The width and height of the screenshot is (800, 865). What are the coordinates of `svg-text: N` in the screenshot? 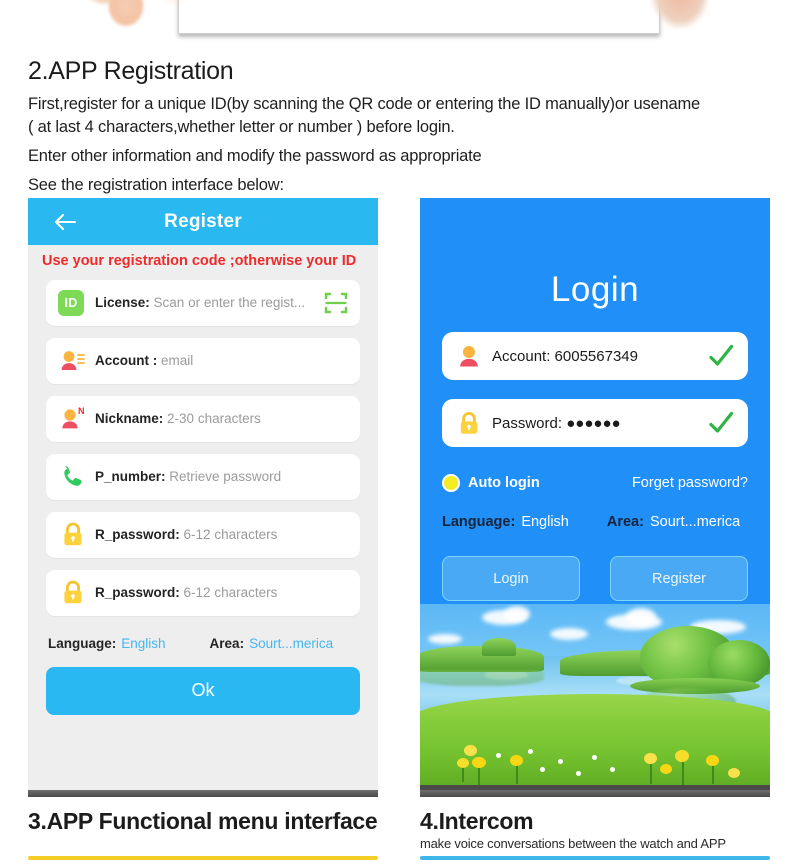 It's located at (81, 411).